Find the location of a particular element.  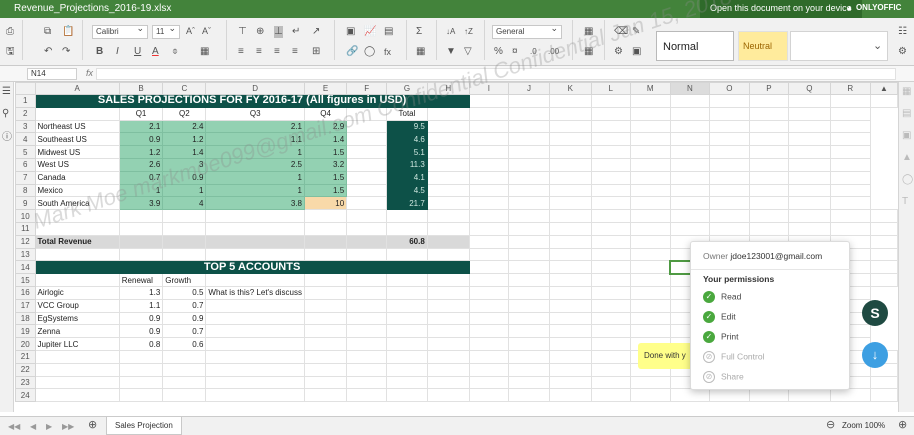

style-normal: Normal is located at coordinates (695, 46).